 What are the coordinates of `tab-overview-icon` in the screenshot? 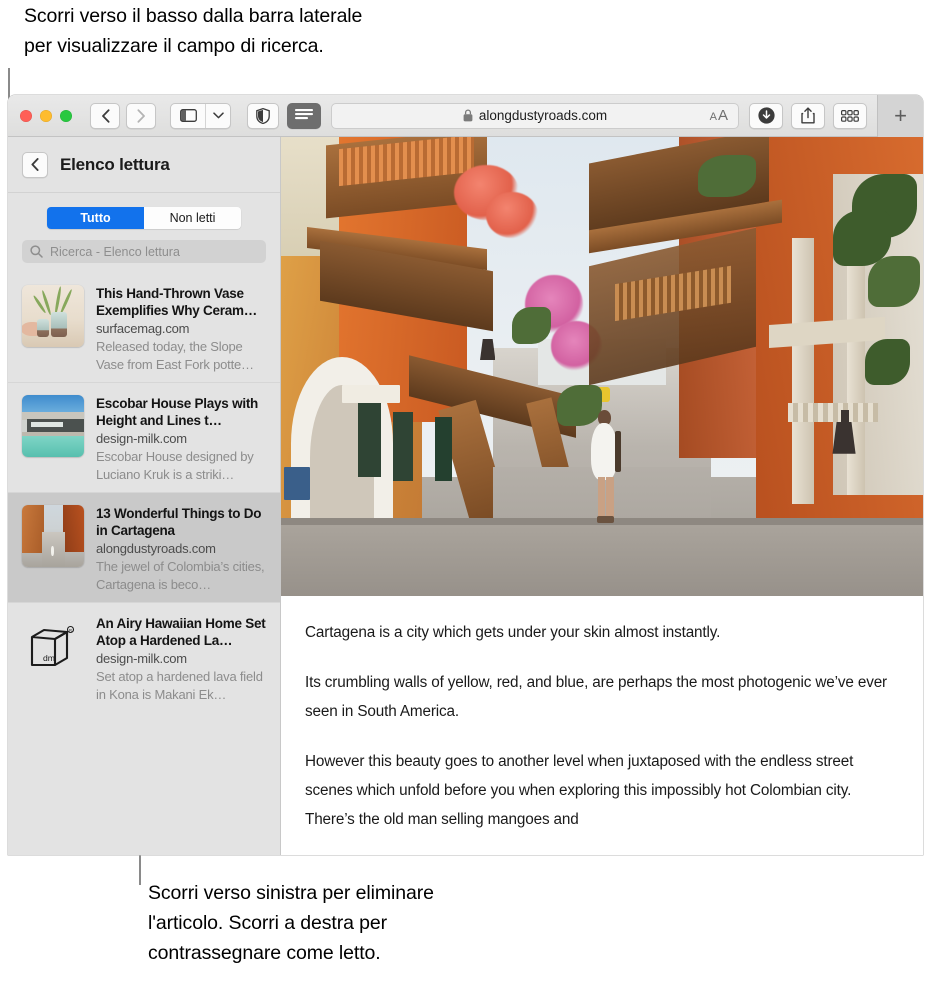 It's located at (850, 115).